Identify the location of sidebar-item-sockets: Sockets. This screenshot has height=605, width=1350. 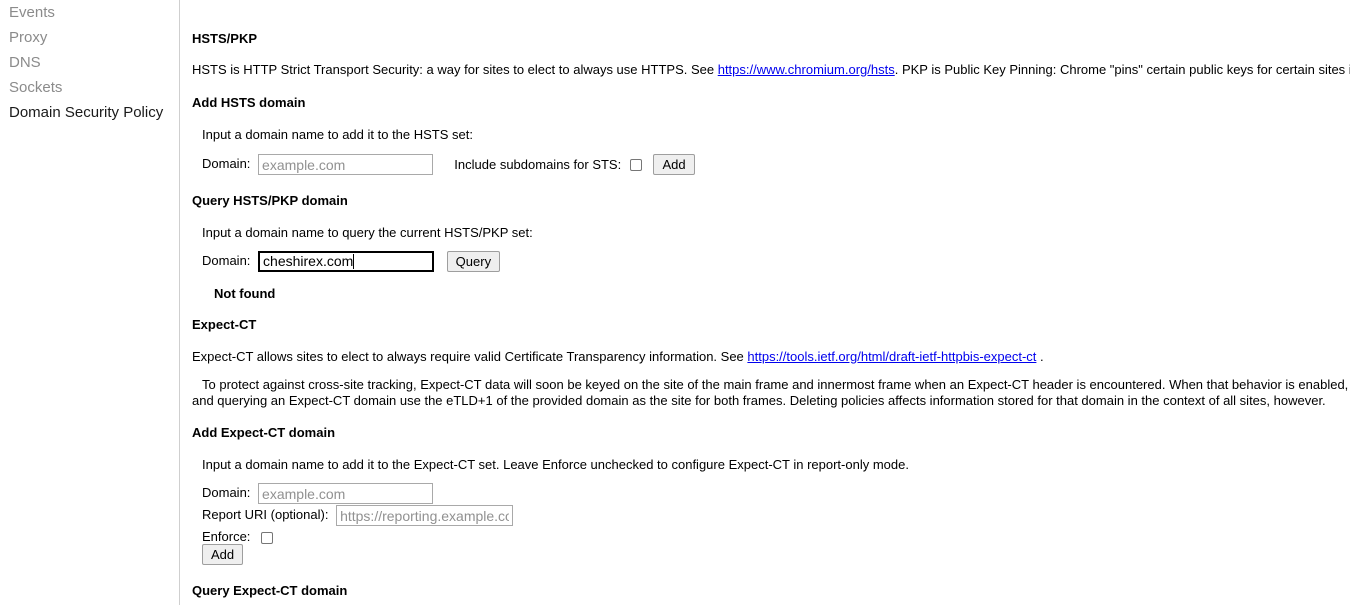
(89, 87).